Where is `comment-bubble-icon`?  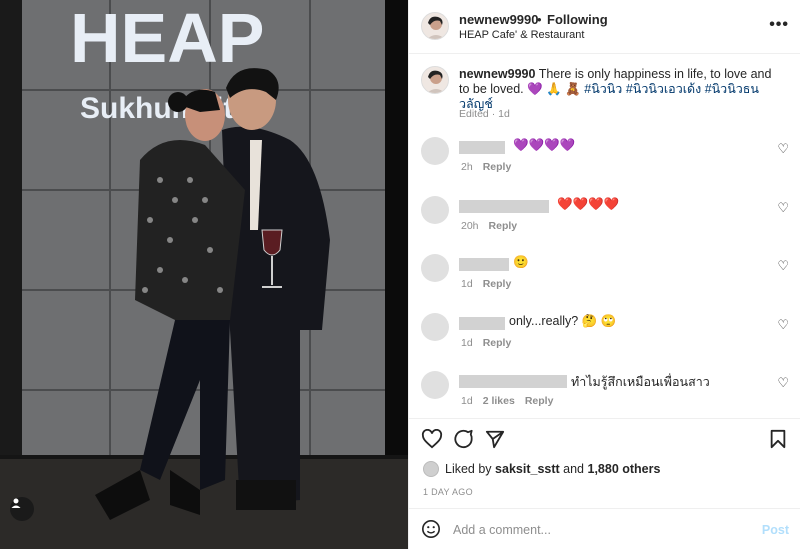
comment-bubble-icon is located at coordinates (463, 440).